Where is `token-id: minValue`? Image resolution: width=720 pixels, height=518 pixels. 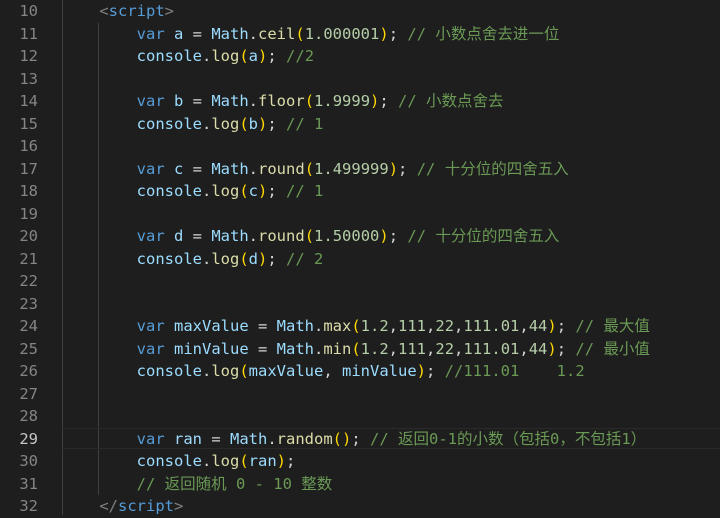 token-id: minValue is located at coordinates (379, 371).